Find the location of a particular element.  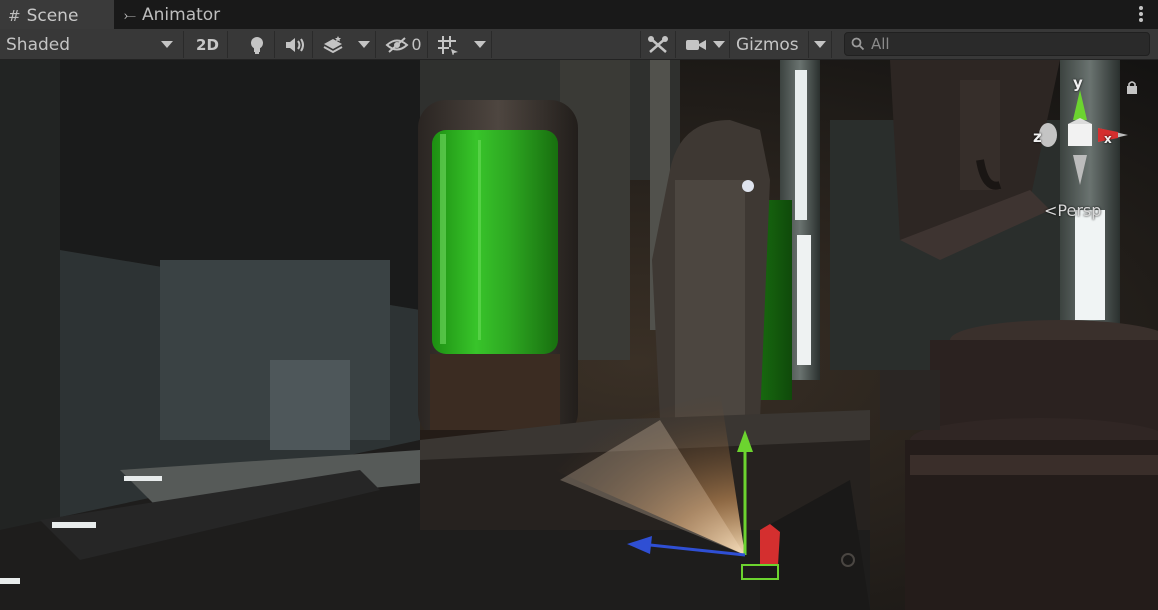

tab-animator: ⤚ Animator is located at coordinates (183, 14).